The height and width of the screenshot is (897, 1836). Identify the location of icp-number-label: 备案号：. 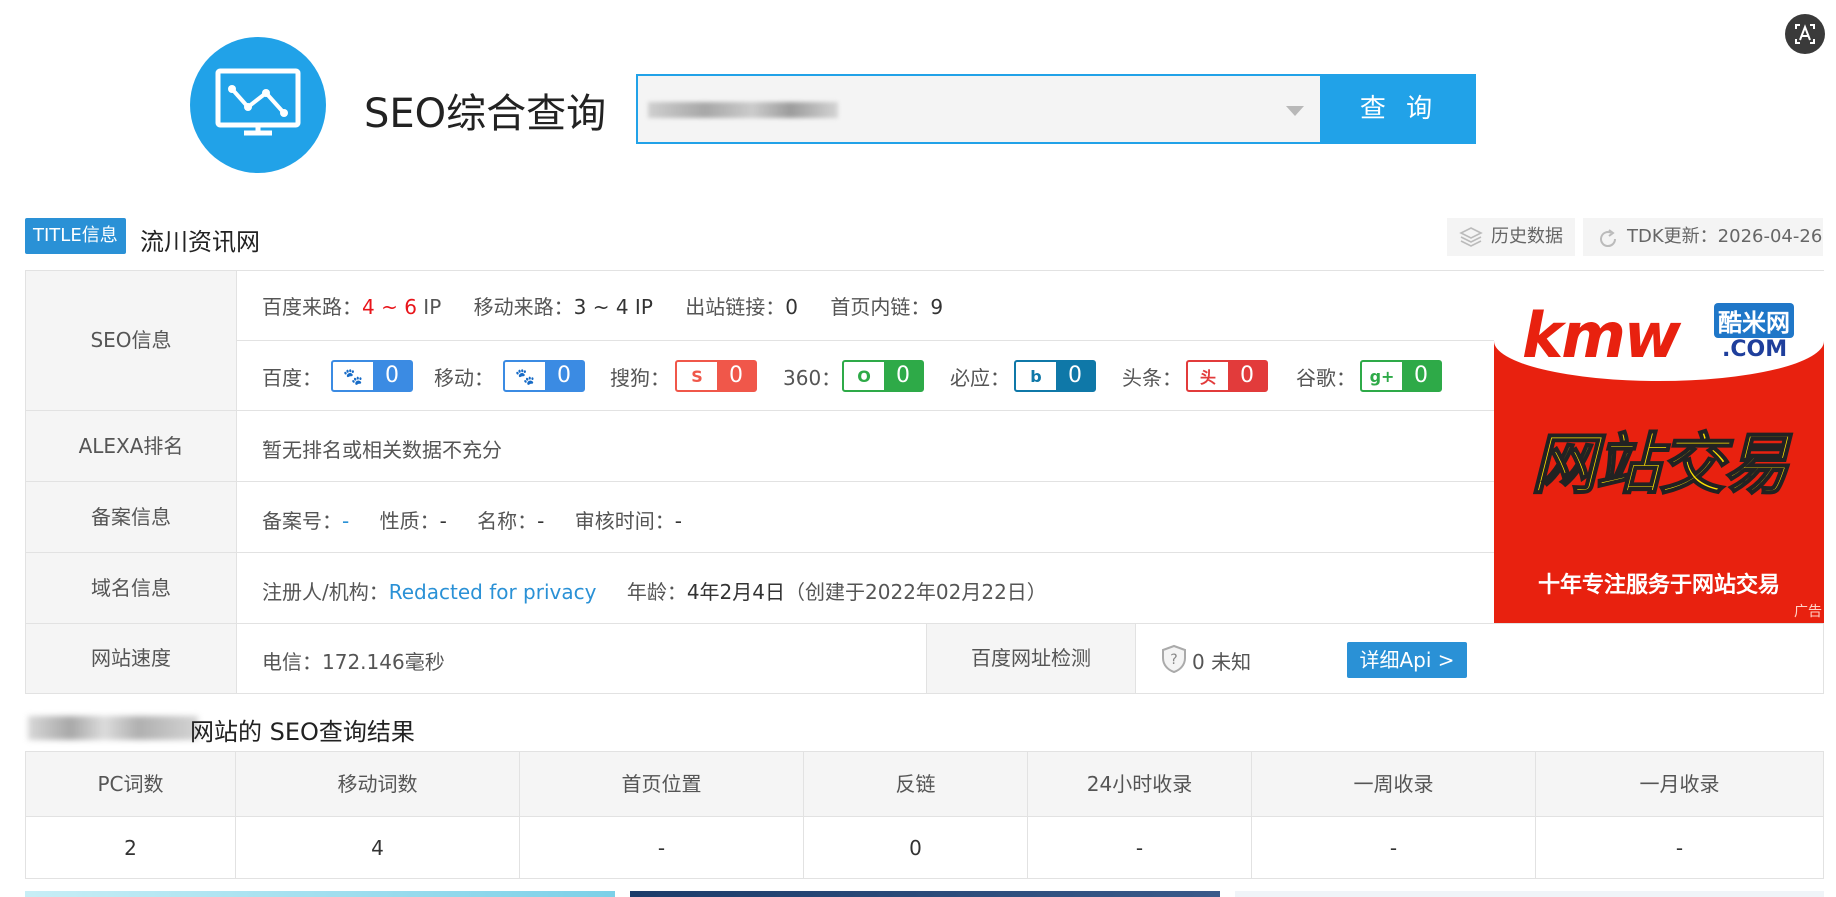
(302, 521).